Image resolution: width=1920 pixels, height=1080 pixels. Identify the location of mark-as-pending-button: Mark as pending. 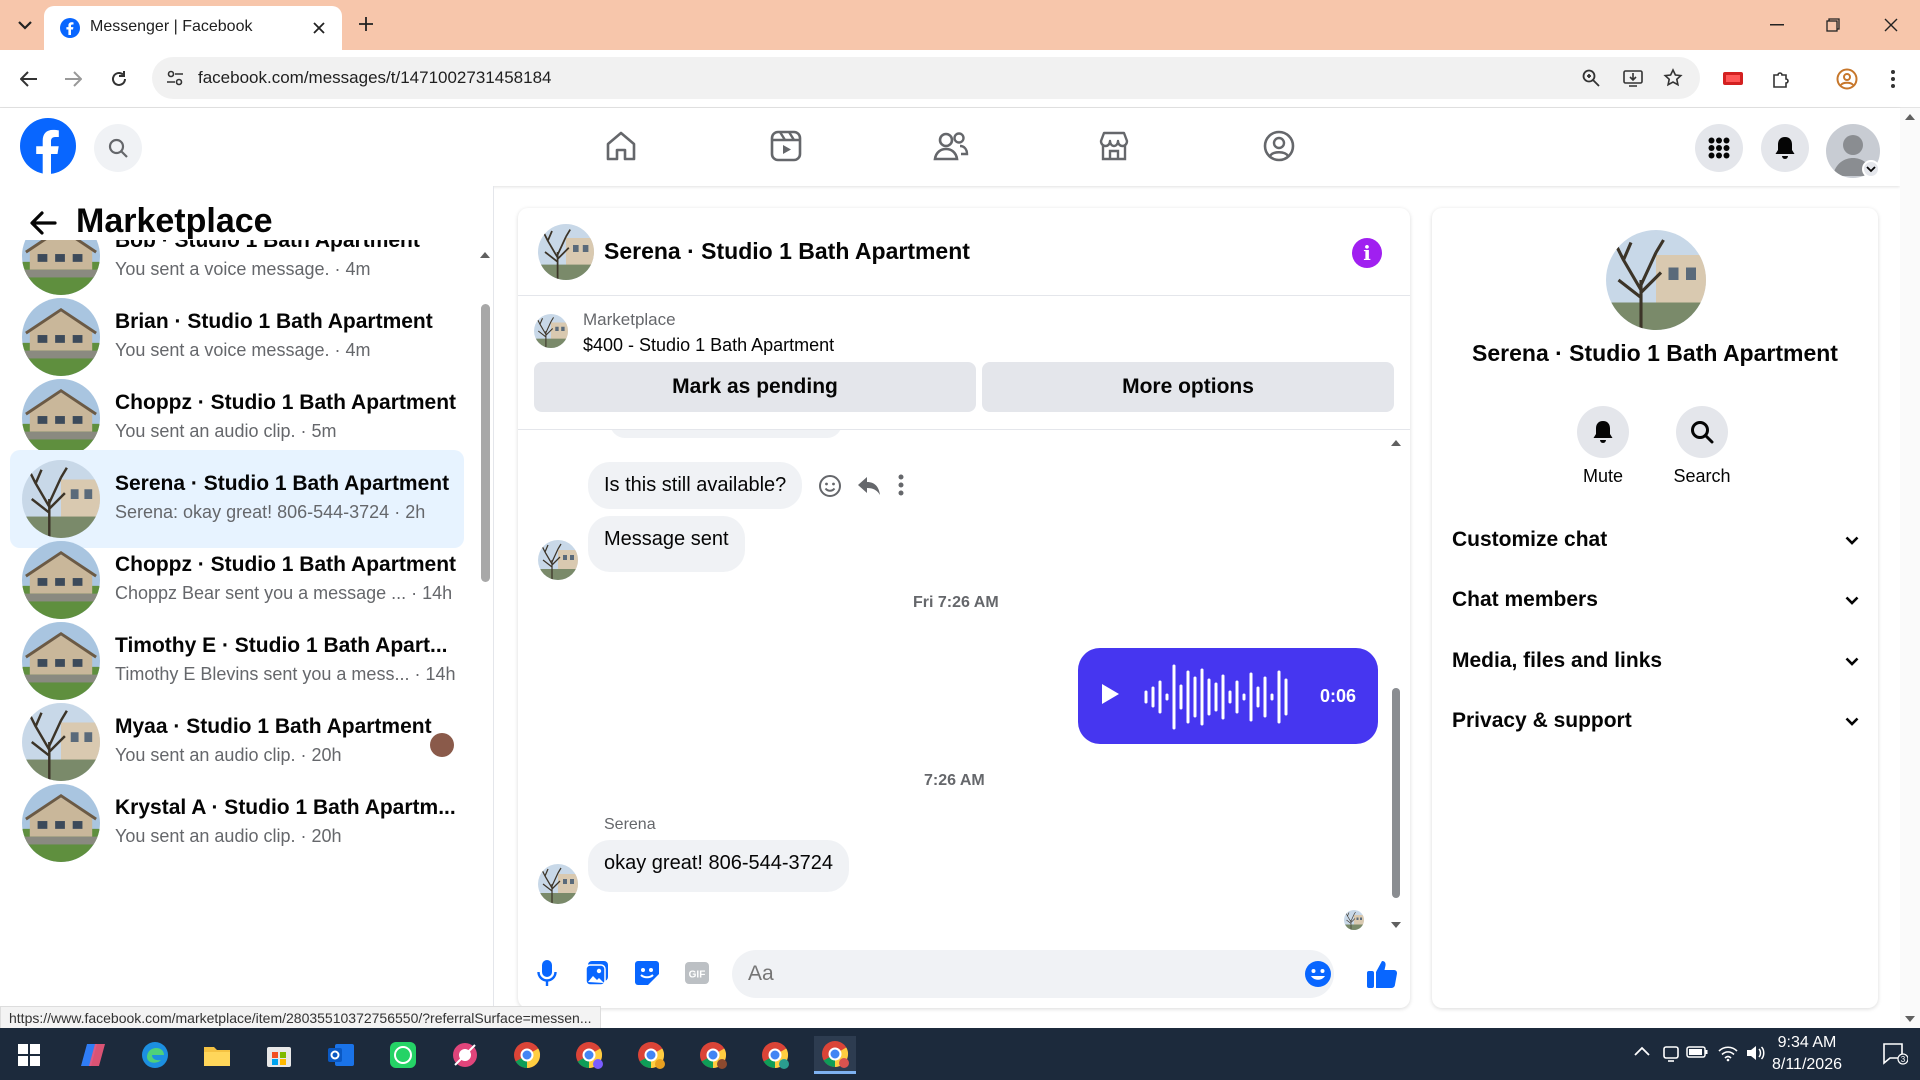
(755, 387).